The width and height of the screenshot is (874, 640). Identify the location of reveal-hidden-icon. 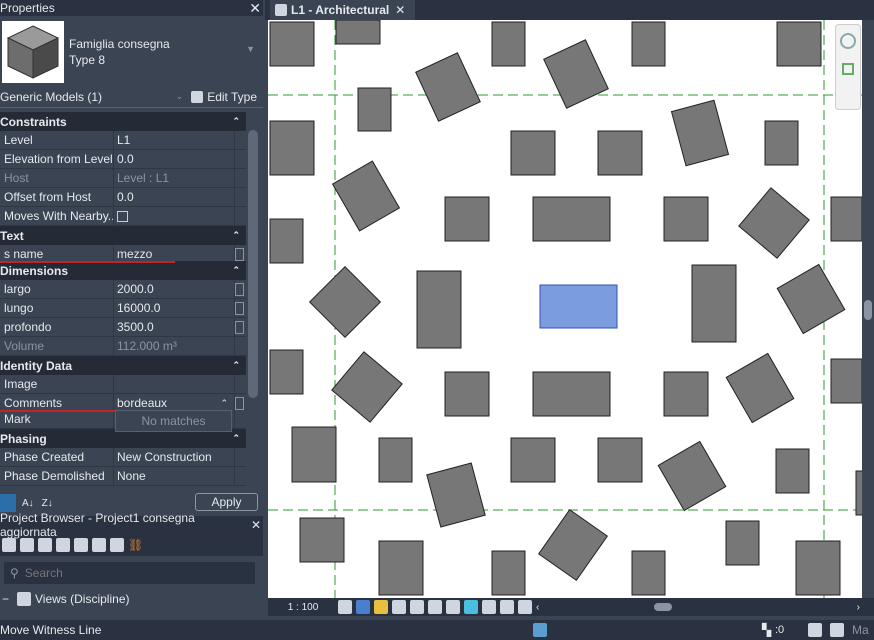
(471, 607).